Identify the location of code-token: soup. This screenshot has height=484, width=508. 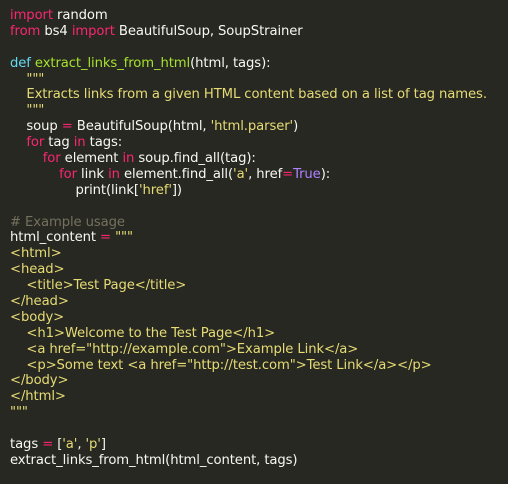
(36, 127).